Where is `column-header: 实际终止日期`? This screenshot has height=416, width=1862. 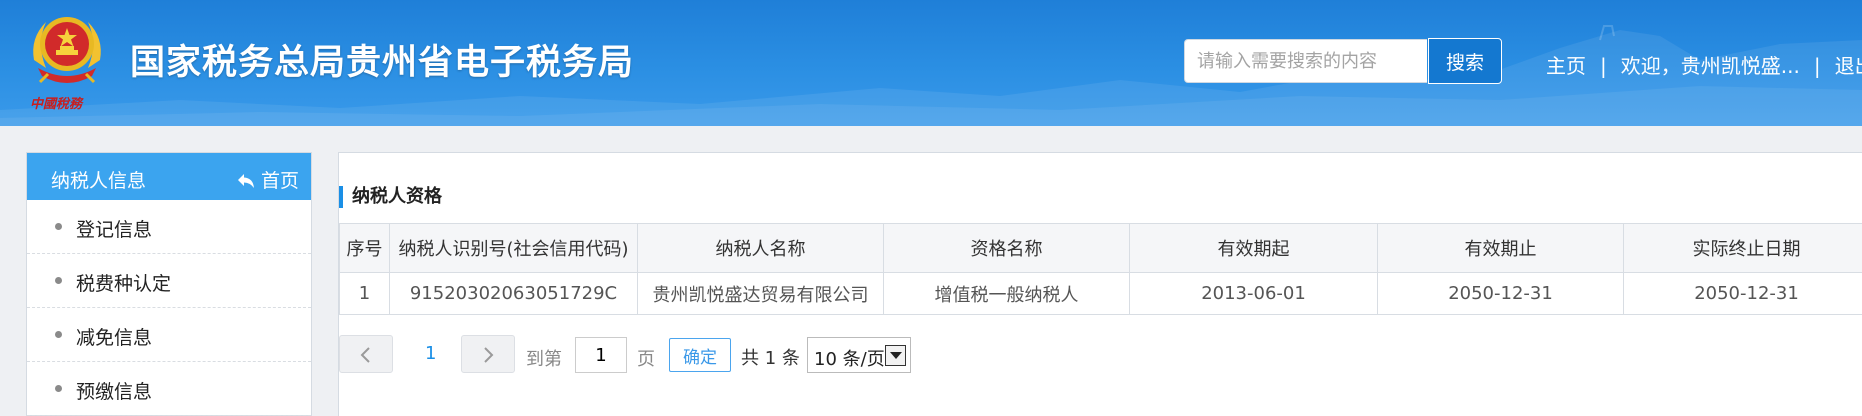
column-header: 实际终止日期 is located at coordinates (1742, 248).